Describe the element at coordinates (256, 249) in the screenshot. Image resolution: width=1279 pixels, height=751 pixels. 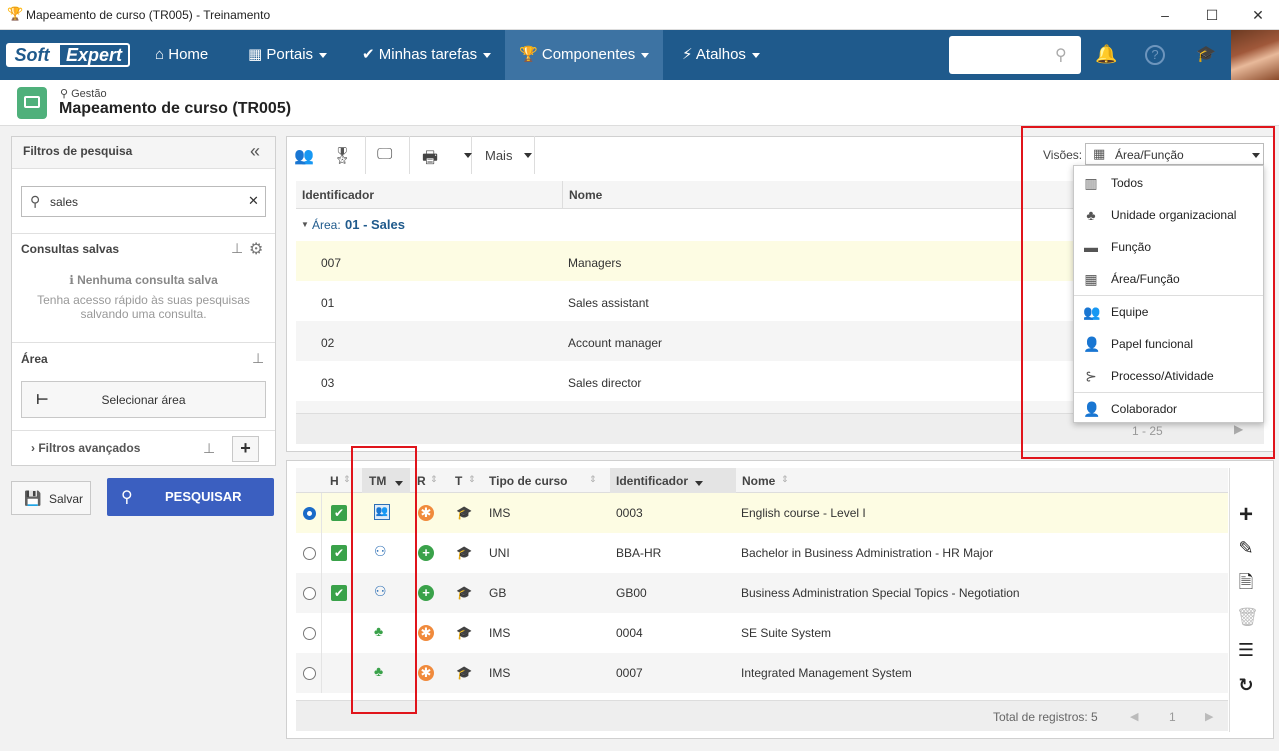
I see `gear-icon: ⚙` at that location.